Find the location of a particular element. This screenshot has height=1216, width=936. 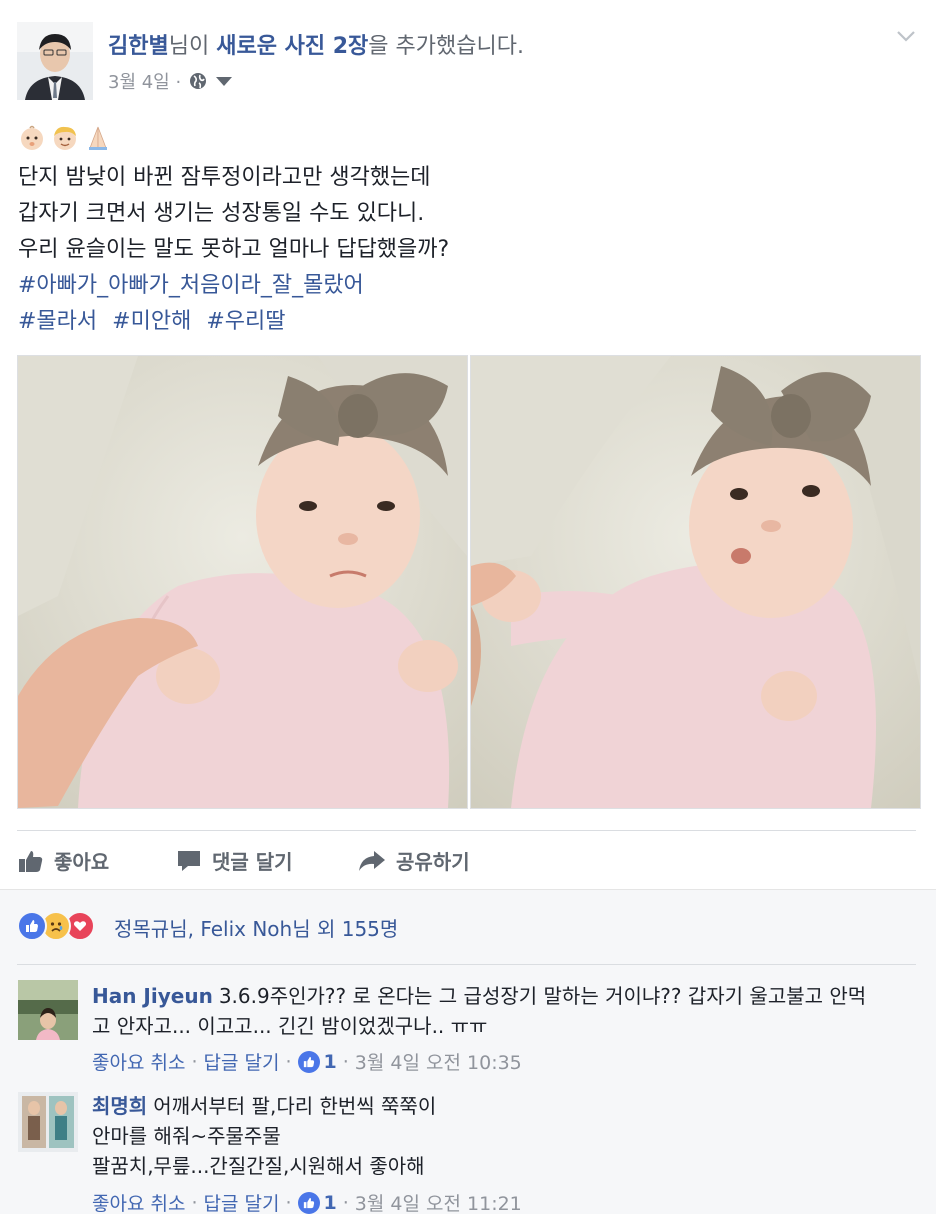

commenter-name: 최명희 is located at coordinates (119, 1106).